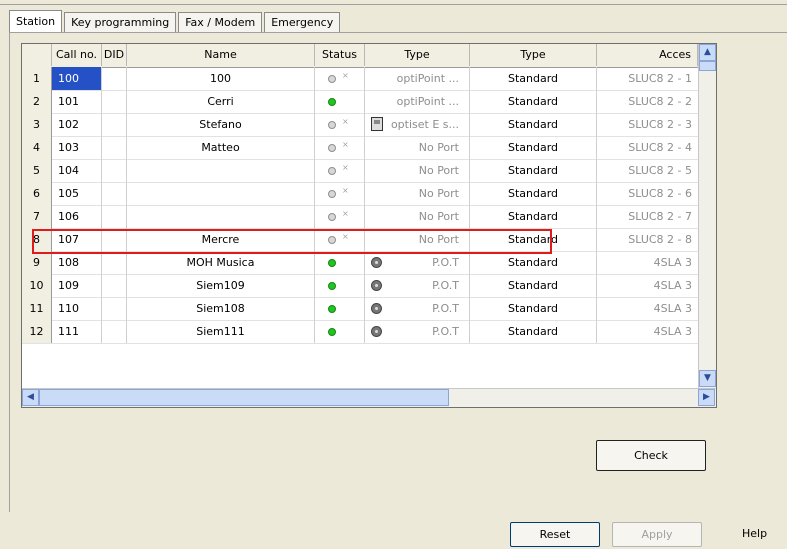 The height and width of the screenshot is (549, 787). What do you see at coordinates (647, 101) in the screenshot?
I see `access-cell: SLUC8 2 - 2` at bounding box center [647, 101].